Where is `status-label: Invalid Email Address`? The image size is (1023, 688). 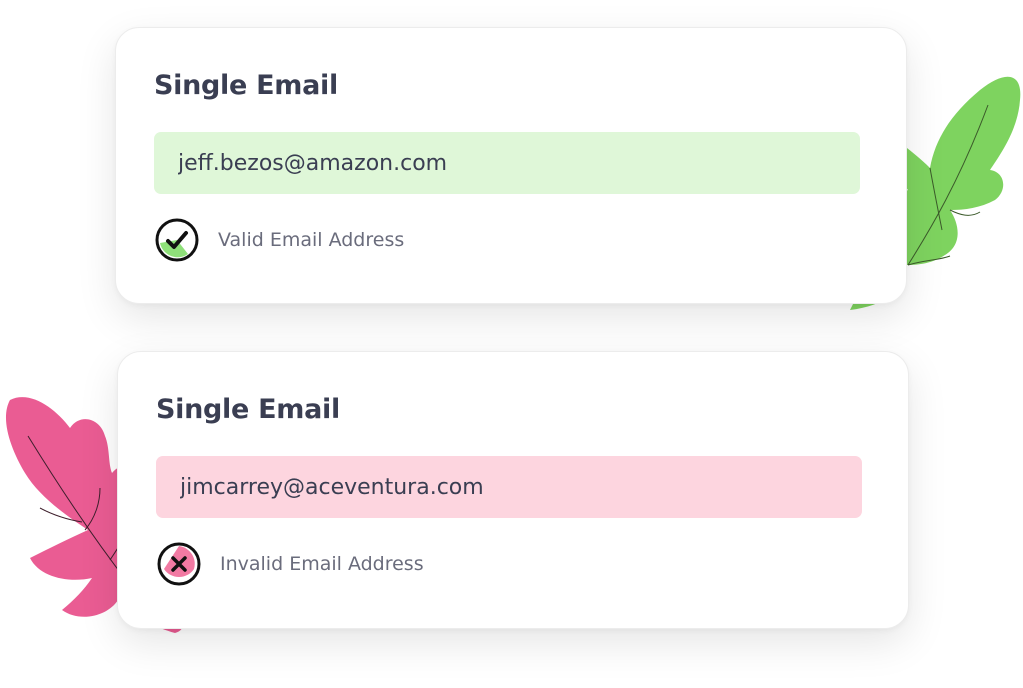 status-label: Invalid Email Address is located at coordinates (322, 564).